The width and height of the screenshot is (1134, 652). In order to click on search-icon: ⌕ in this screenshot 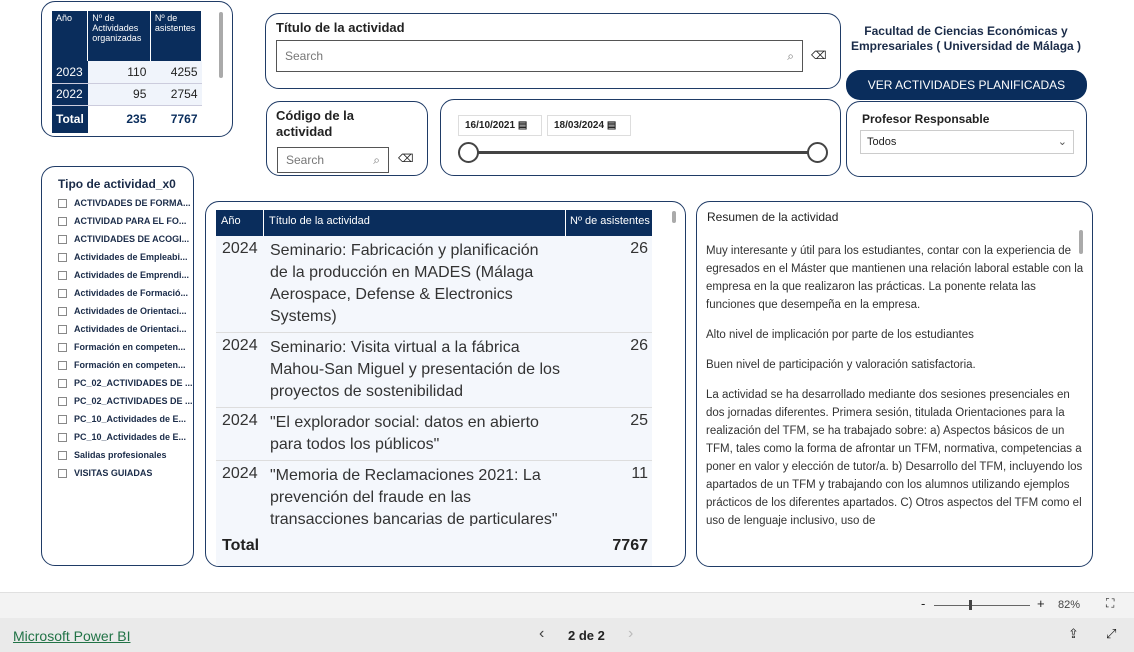, I will do `click(376, 159)`.